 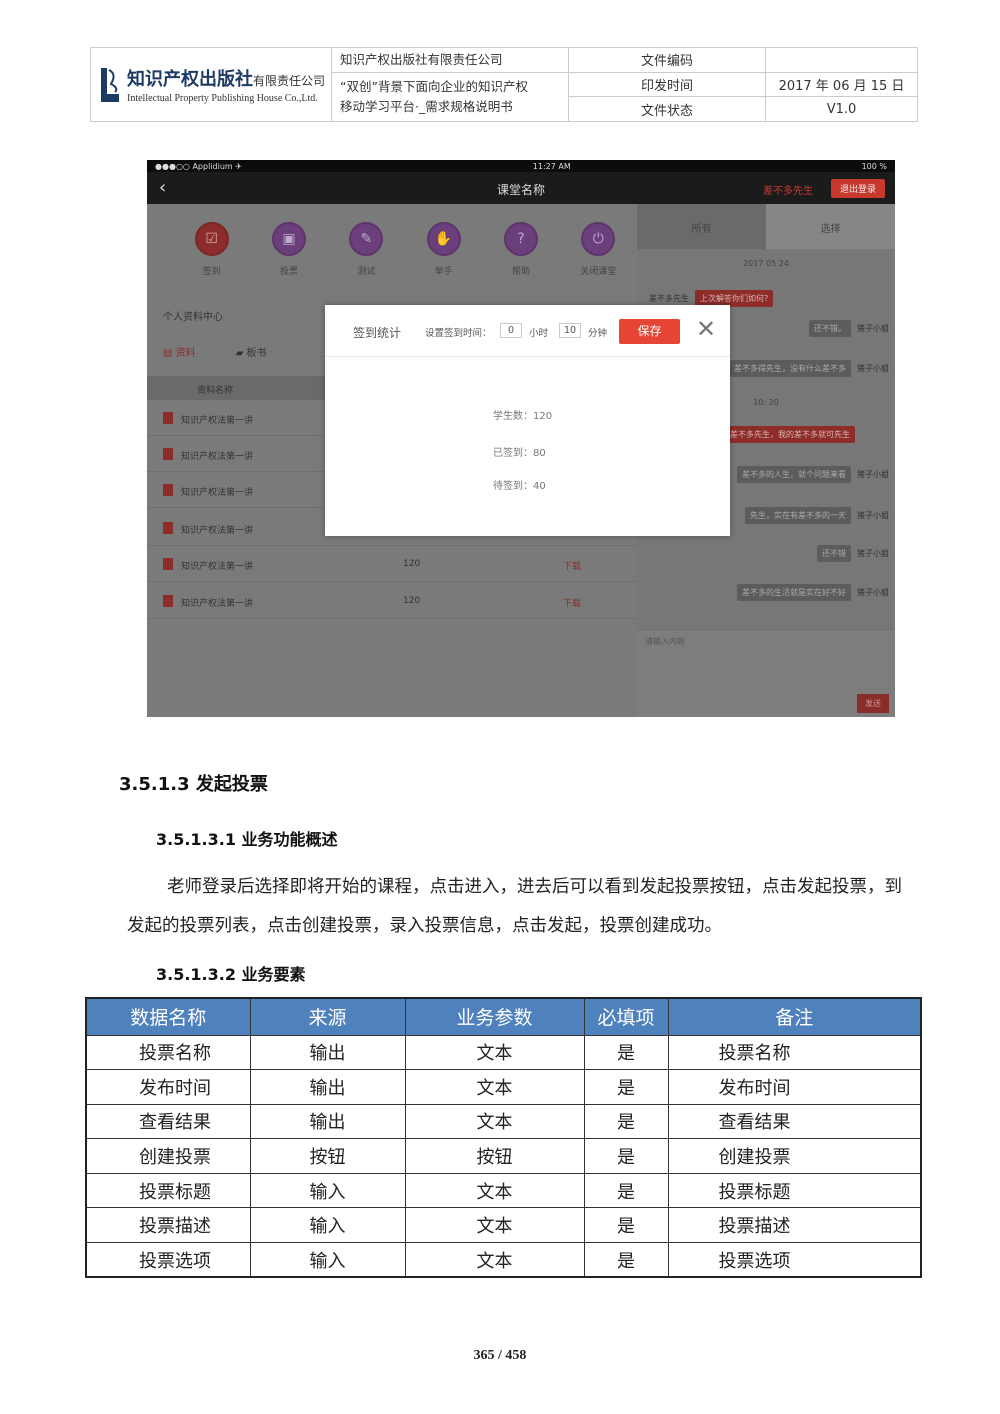 I want to click on table-row: 投票标题 输入 文本是投票标题, so click(x=503, y=1190).